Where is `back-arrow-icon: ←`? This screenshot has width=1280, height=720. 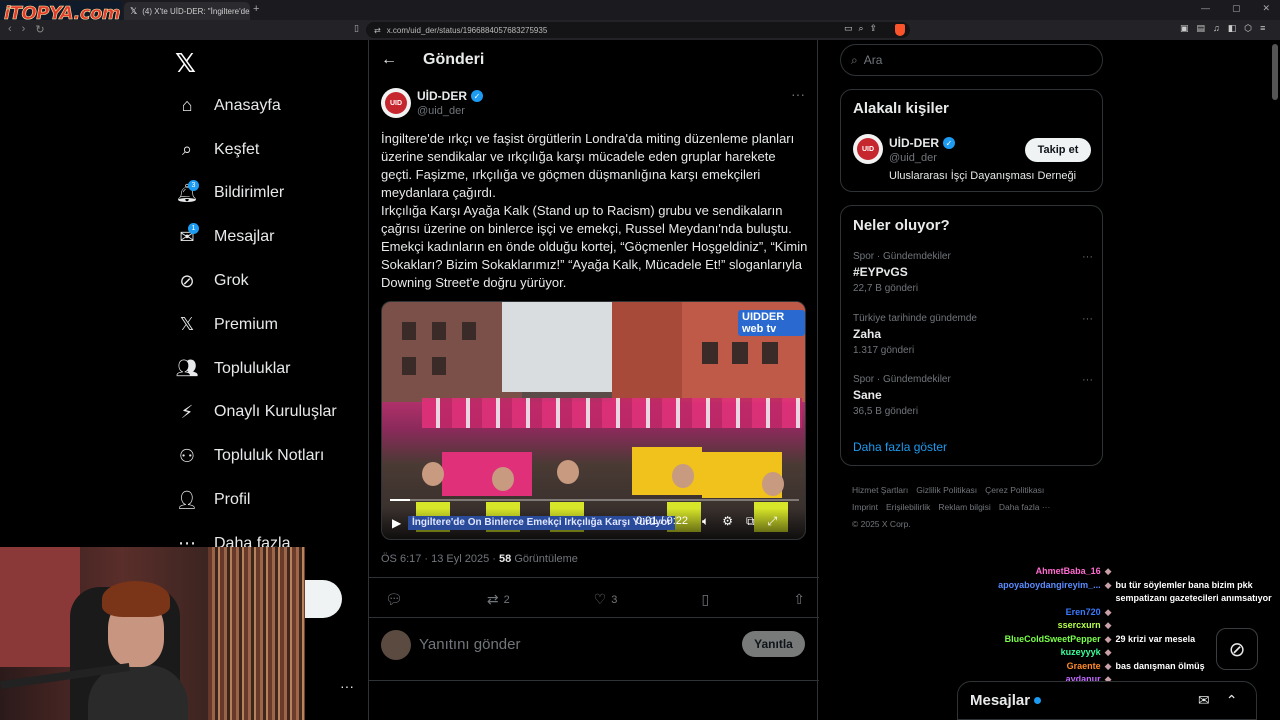 back-arrow-icon: ← is located at coordinates (389, 60).